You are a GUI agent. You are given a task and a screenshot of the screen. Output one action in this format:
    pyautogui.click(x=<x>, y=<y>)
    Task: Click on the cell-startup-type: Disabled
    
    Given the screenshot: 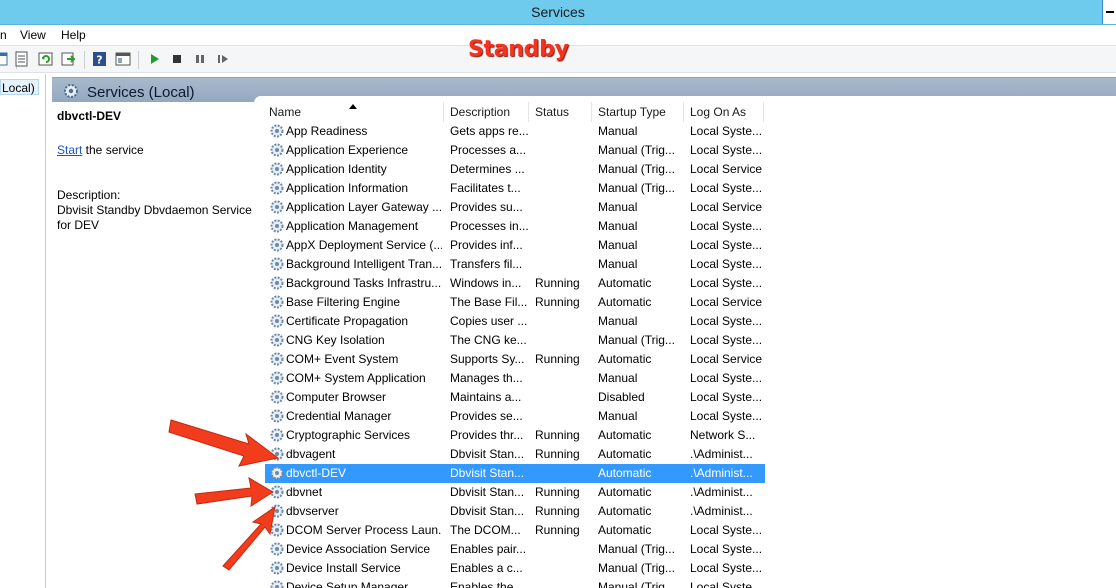 What is the action you would take?
    pyautogui.click(x=621, y=397)
    